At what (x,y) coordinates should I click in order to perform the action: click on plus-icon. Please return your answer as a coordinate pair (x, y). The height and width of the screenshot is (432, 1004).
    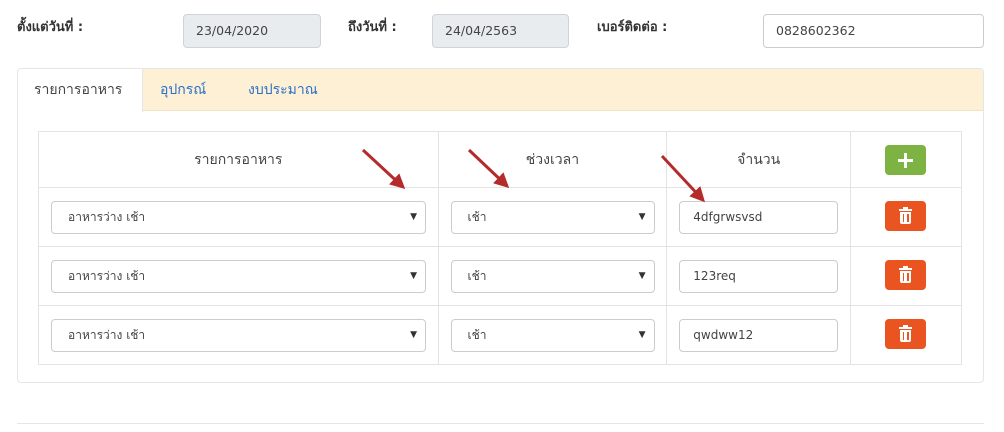
    Looking at the image, I should click on (906, 160).